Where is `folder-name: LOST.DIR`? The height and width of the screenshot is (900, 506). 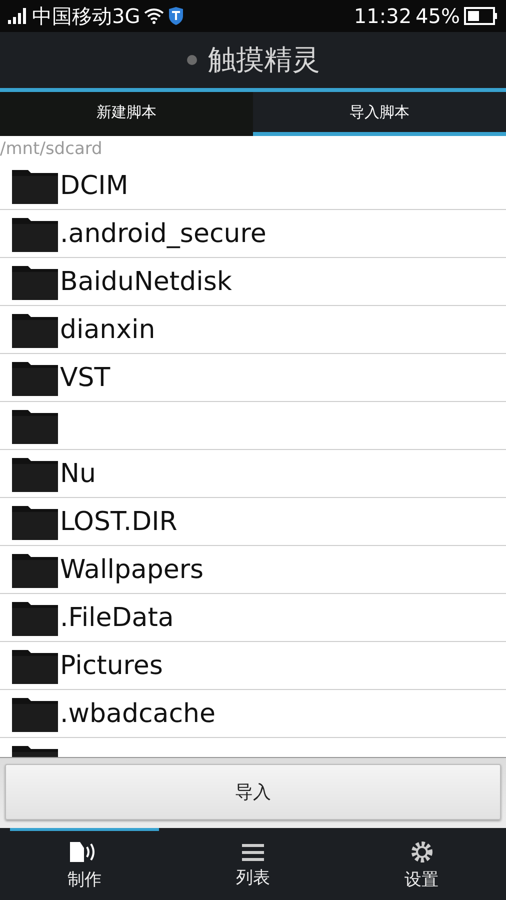
folder-name: LOST.DIR is located at coordinates (119, 521).